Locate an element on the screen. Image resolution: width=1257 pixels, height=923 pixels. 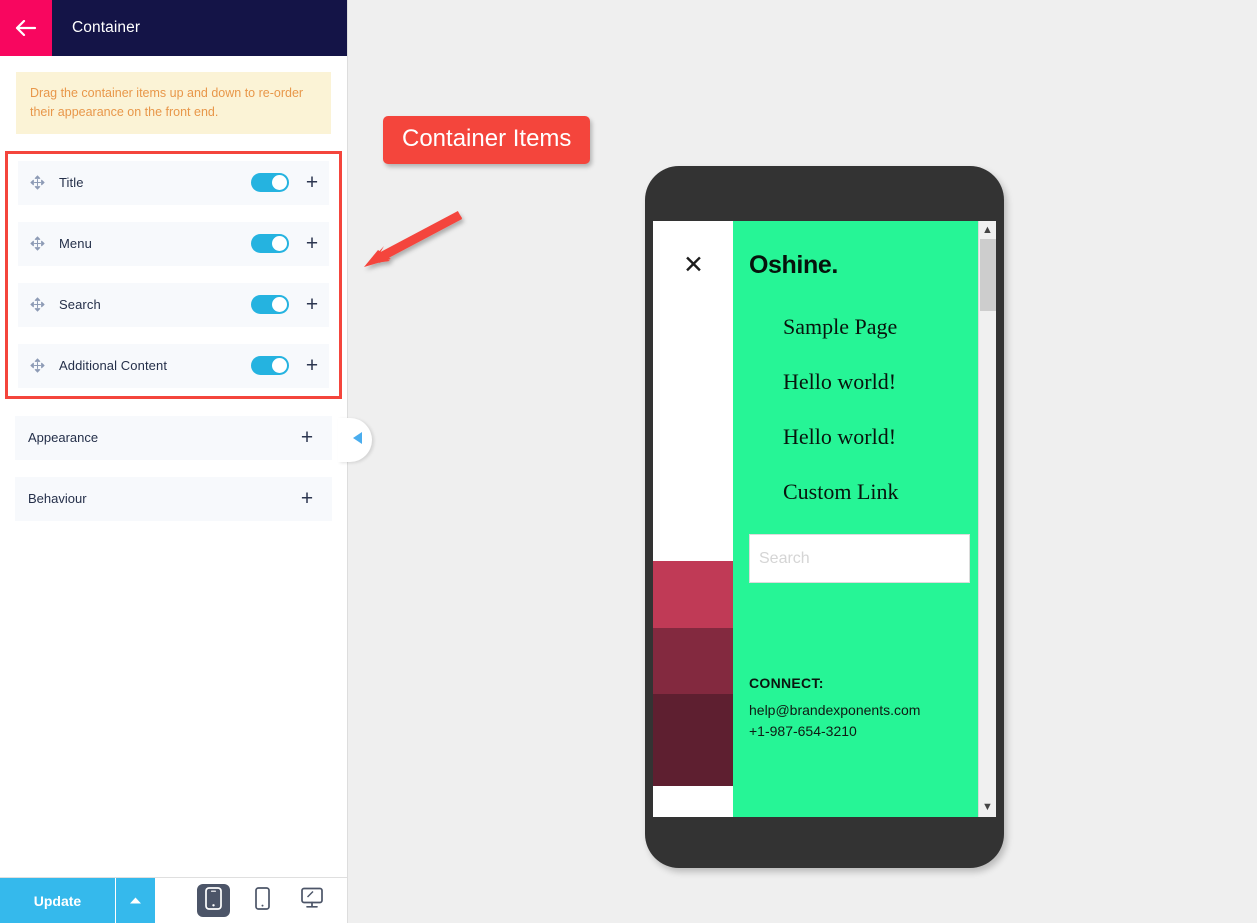
panel-collapse-button is located at coordinates (355, 440).